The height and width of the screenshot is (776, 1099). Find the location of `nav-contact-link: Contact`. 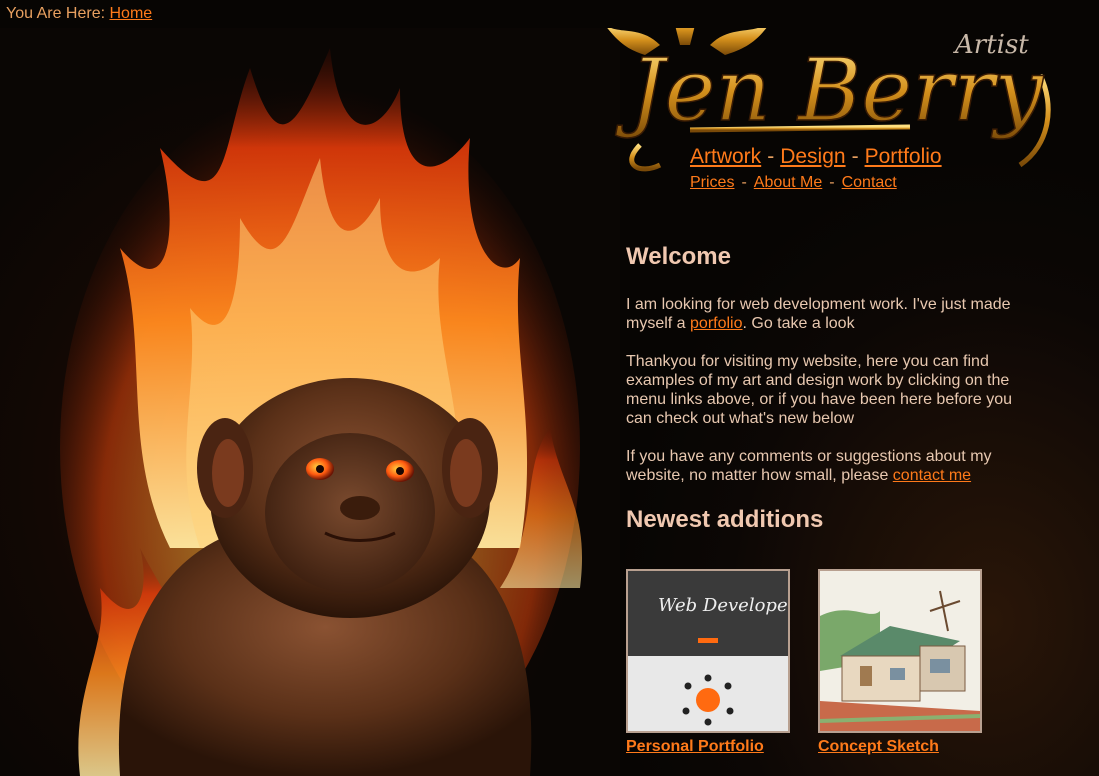

nav-contact-link: Contact is located at coordinates (869, 182).